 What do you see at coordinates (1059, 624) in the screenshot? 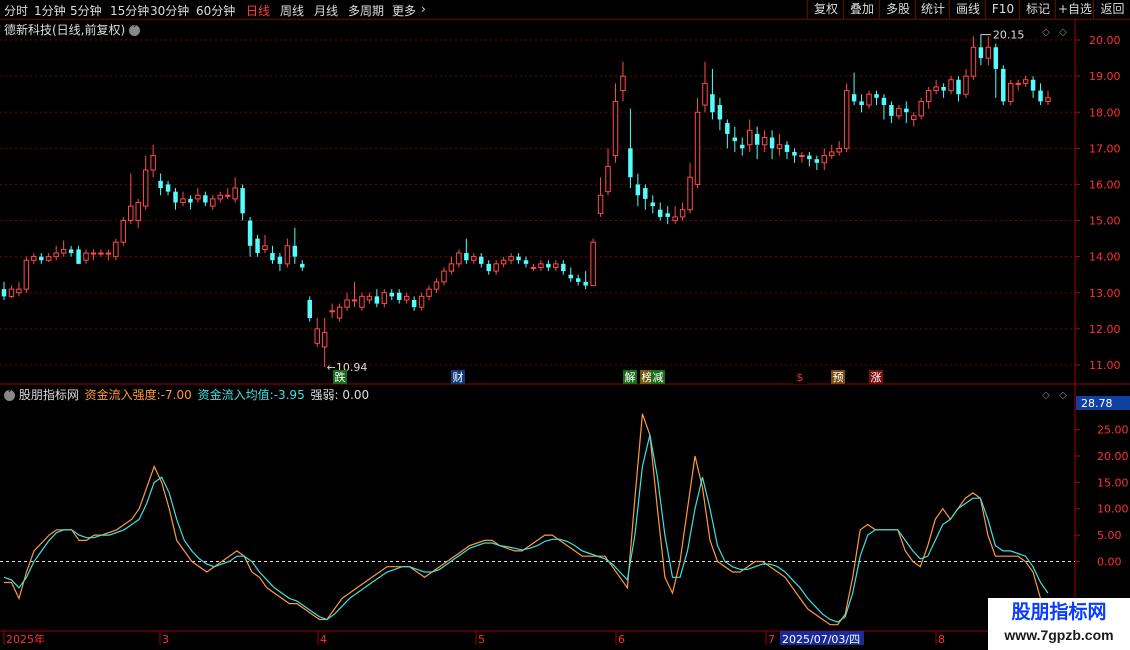
I see `watermark: 股朋指标网 www.7gpzb.com` at bounding box center [1059, 624].